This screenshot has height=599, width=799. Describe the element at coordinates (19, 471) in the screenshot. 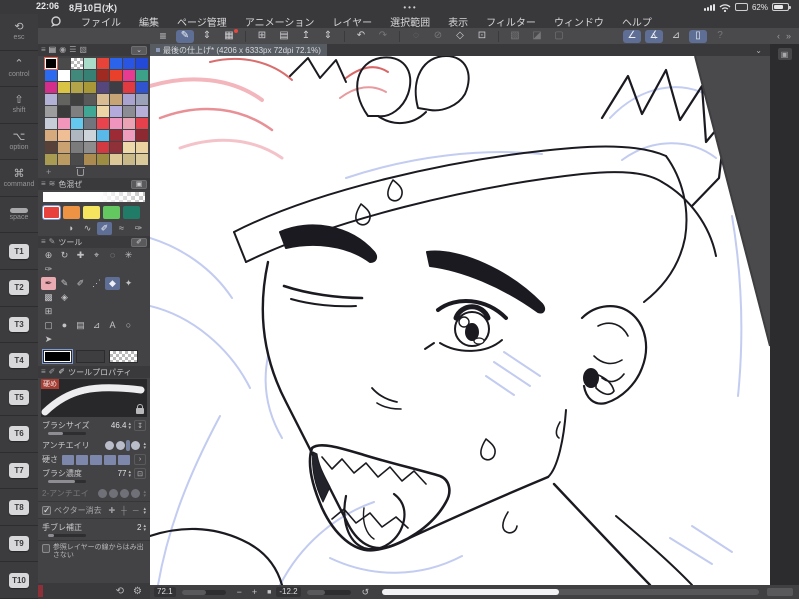

I see `key-t7: T7` at that location.